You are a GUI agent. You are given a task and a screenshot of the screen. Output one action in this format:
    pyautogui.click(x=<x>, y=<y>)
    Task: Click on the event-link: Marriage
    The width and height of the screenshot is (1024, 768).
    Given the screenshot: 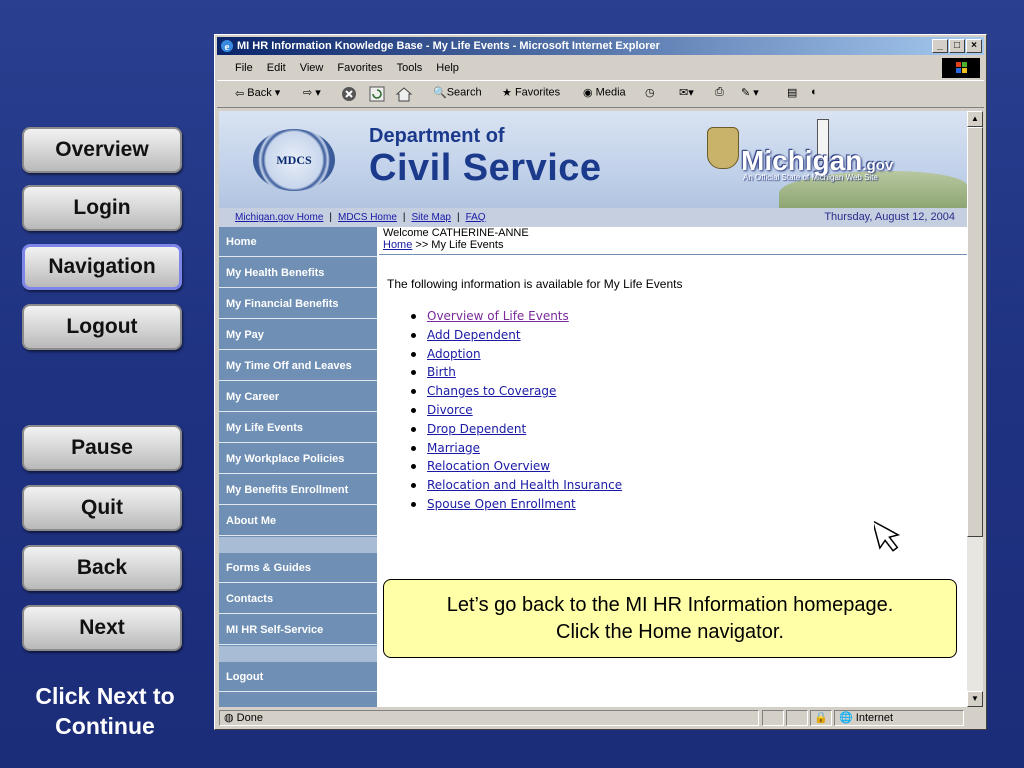 What is the action you would take?
    pyautogui.click(x=453, y=448)
    